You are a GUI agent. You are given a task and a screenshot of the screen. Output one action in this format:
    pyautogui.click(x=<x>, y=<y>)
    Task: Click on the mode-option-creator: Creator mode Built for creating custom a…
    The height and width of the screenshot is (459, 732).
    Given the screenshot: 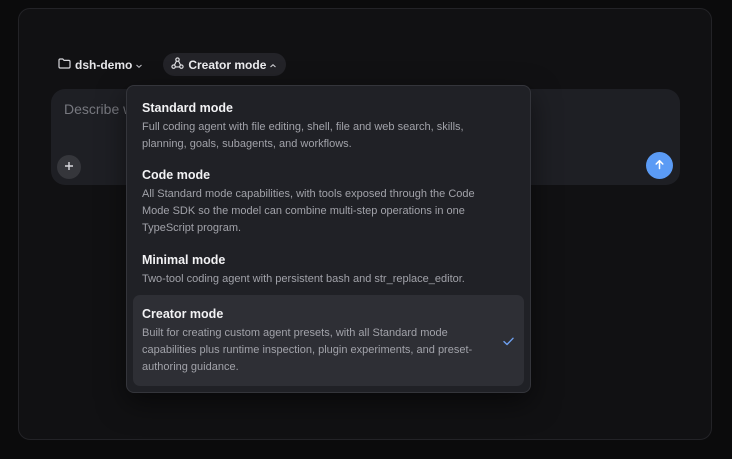 What is the action you would take?
    pyautogui.click(x=328, y=340)
    